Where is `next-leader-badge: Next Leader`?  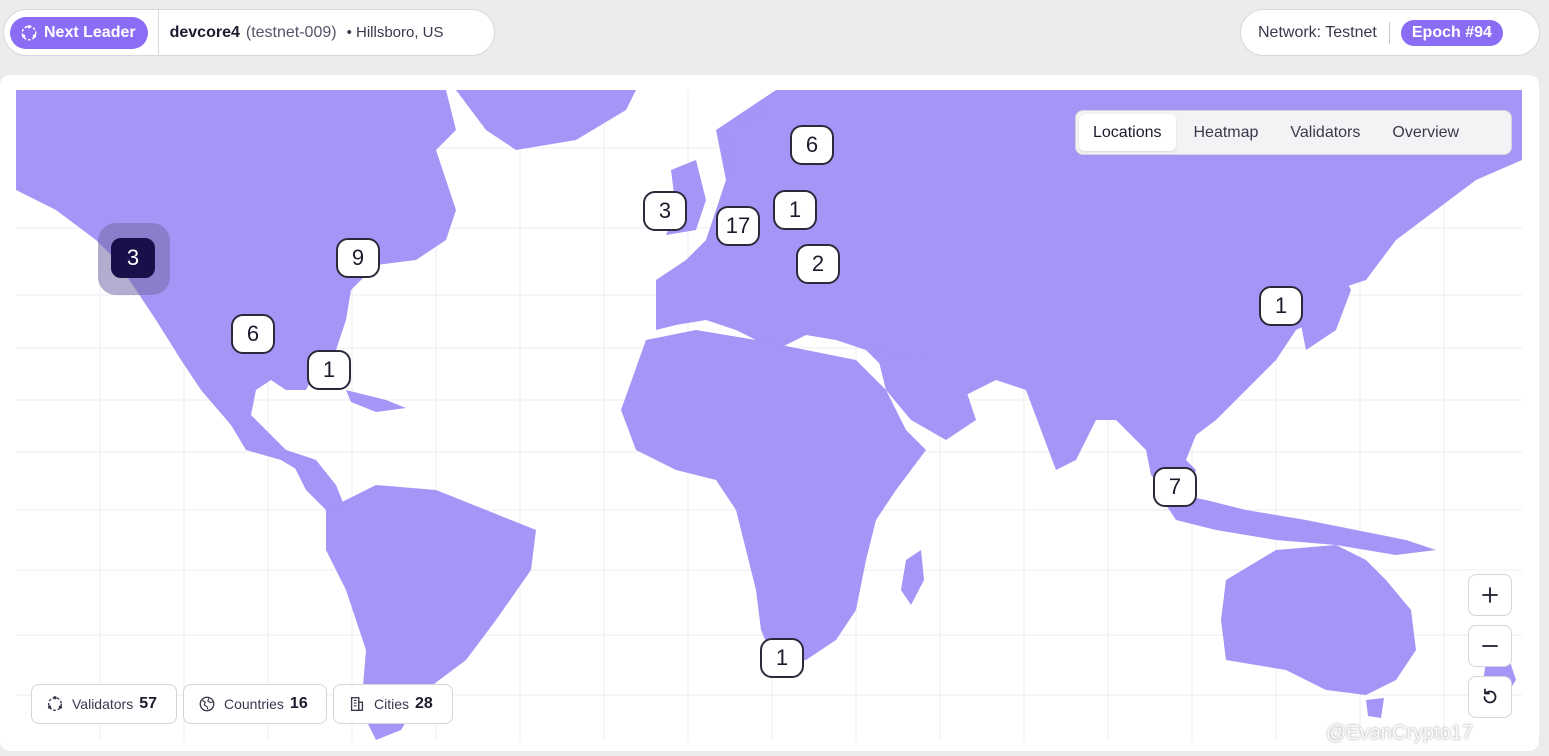 next-leader-badge: Next Leader is located at coordinates (79, 32).